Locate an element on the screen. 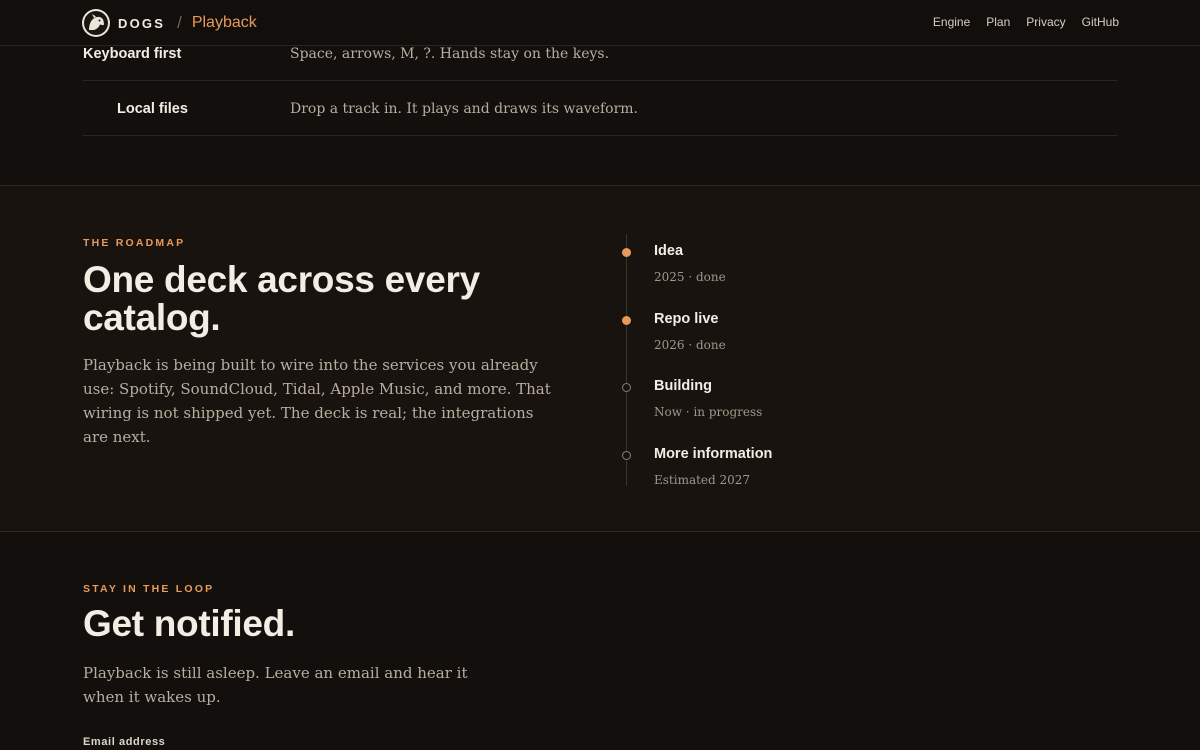  milestone-meta: 2025 · done is located at coordinates (690, 277).